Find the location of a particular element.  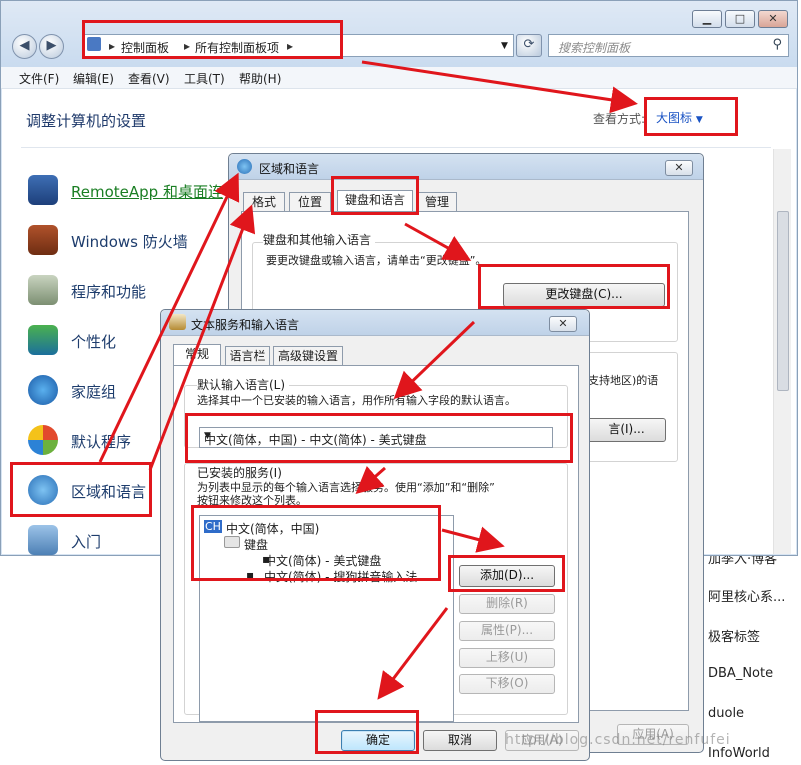

globe-clock-icon is located at coordinates (43, 490).